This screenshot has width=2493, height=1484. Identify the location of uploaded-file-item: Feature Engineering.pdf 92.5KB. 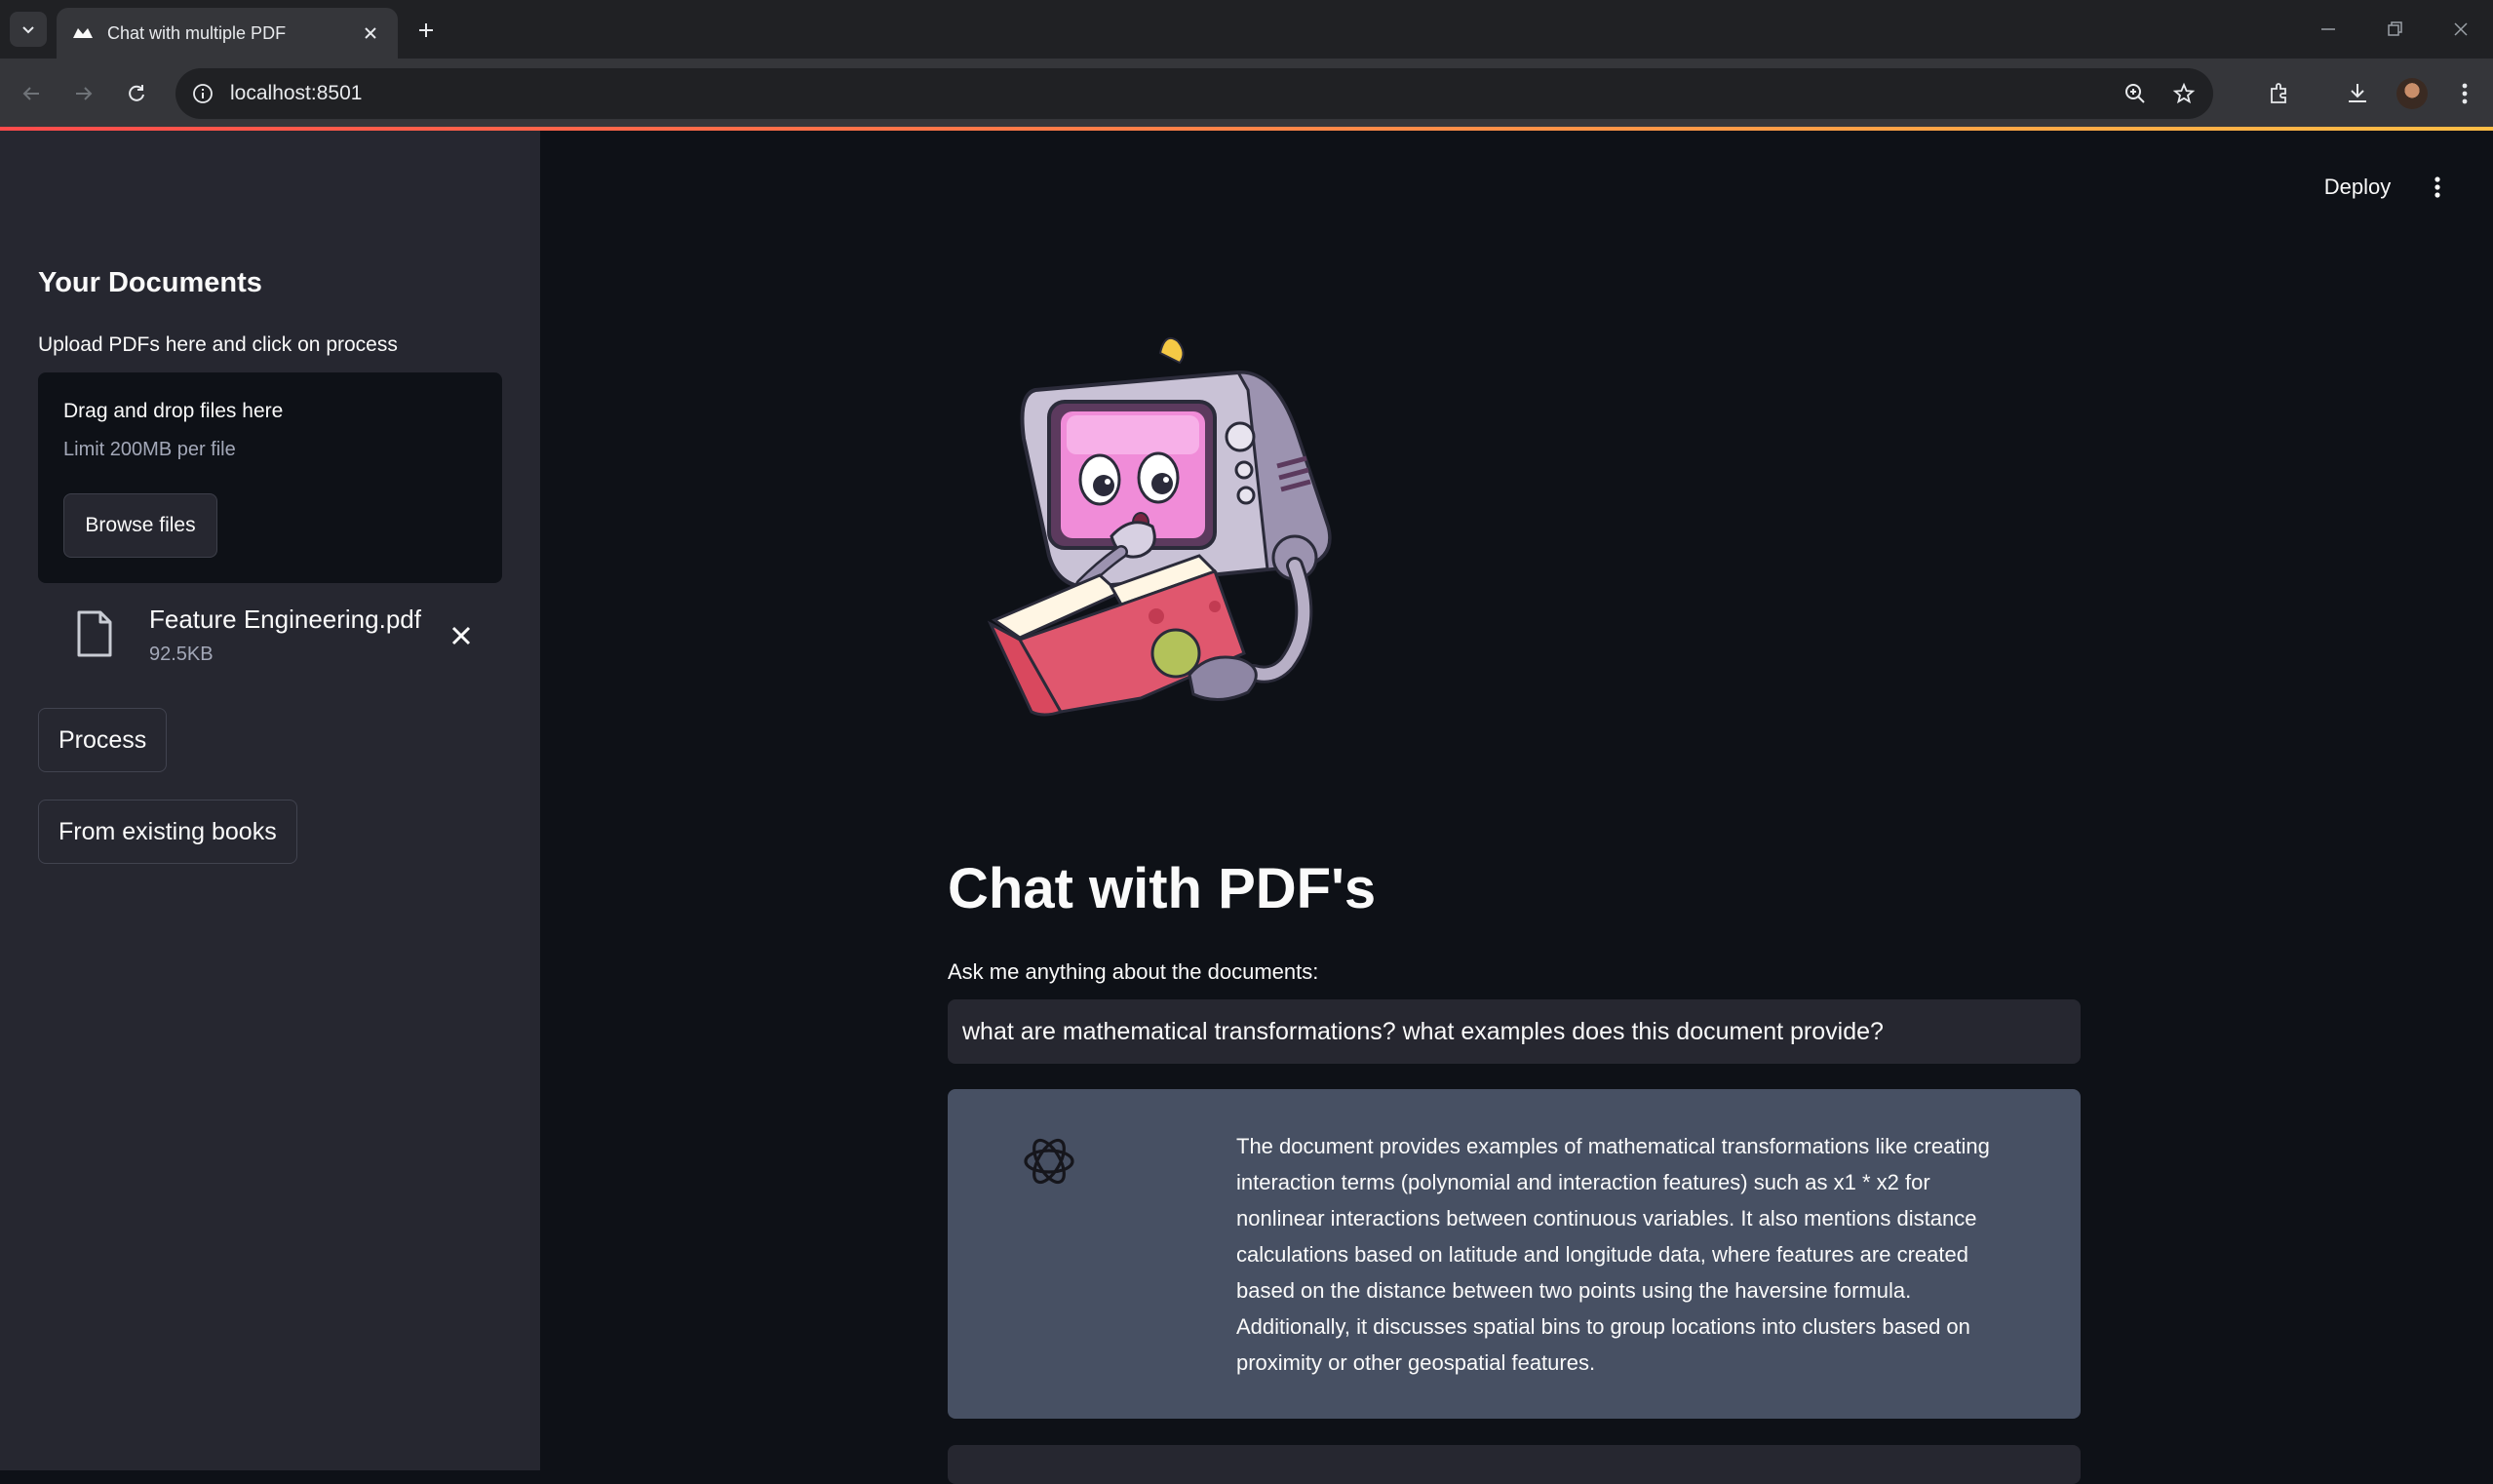
(270, 638).